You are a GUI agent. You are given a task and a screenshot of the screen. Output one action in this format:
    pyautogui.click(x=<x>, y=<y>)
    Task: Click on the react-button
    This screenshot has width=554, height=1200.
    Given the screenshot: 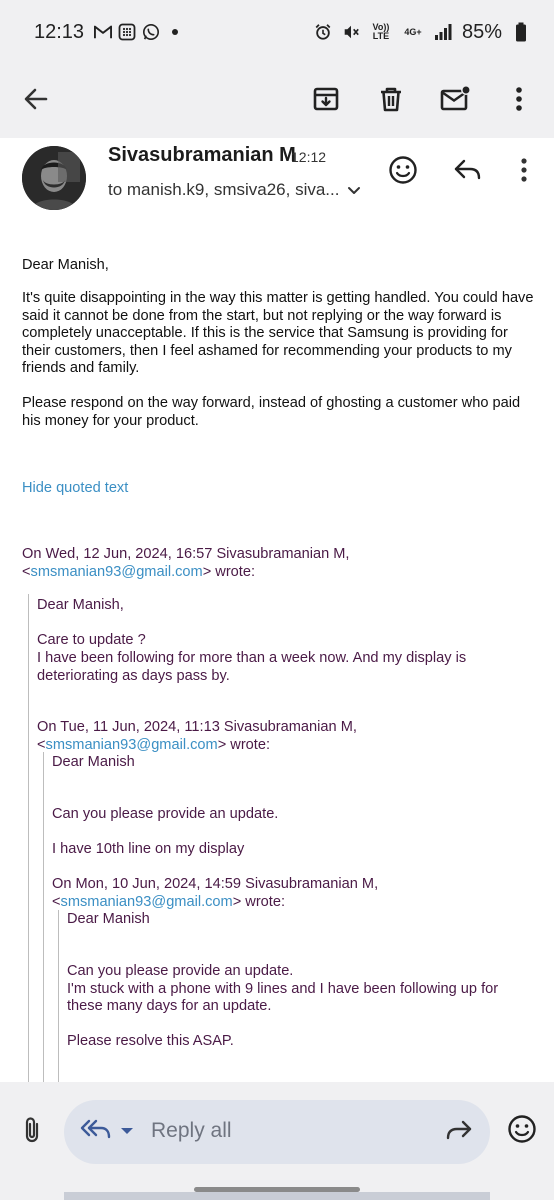 What is the action you would take?
    pyautogui.click(x=403, y=172)
    